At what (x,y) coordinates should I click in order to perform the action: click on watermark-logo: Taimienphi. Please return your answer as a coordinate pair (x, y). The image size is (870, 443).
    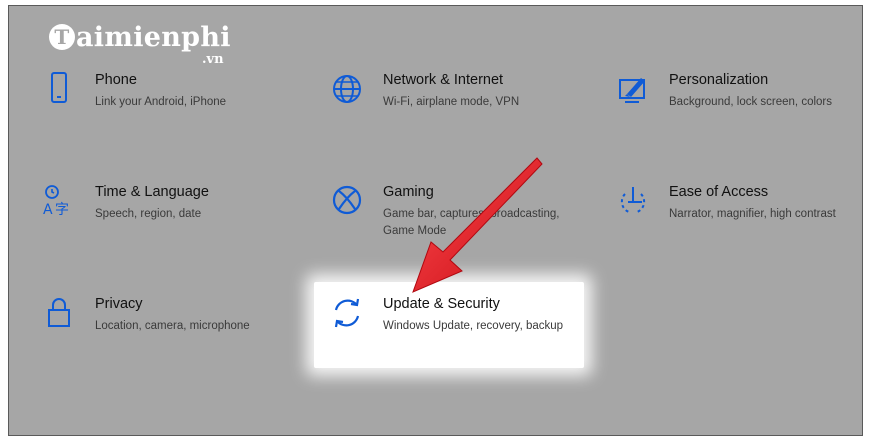
    Looking at the image, I should click on (140, 37).